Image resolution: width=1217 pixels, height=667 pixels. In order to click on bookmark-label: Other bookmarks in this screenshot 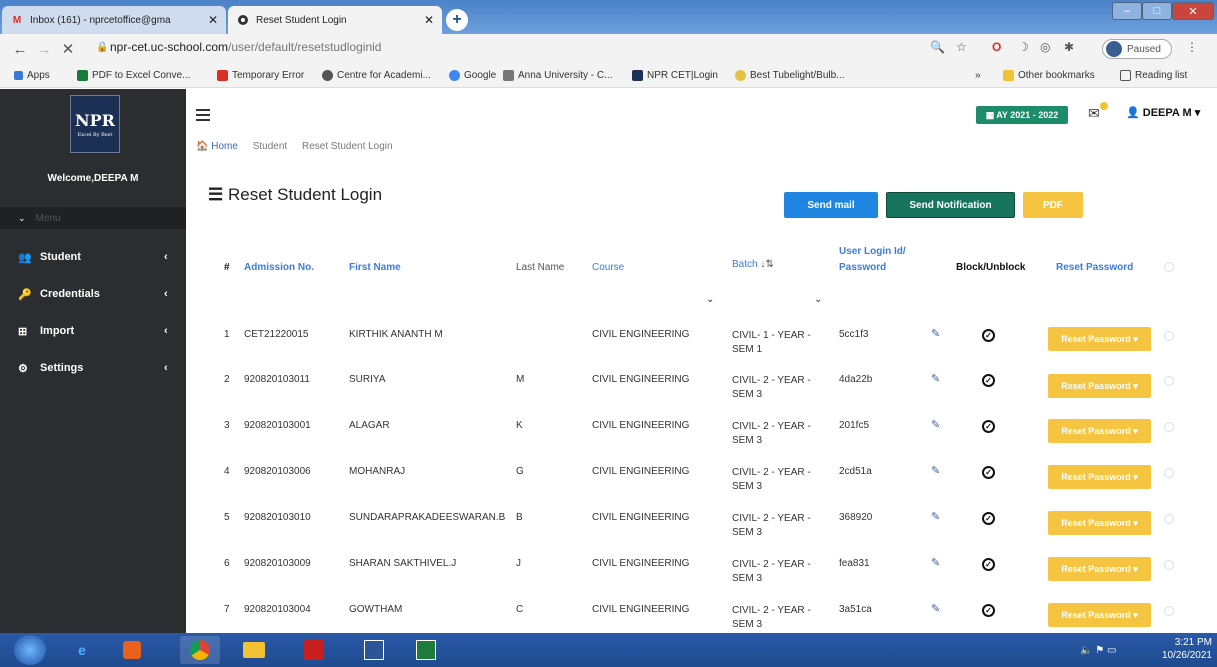, I will do `click(1056, 75)`.